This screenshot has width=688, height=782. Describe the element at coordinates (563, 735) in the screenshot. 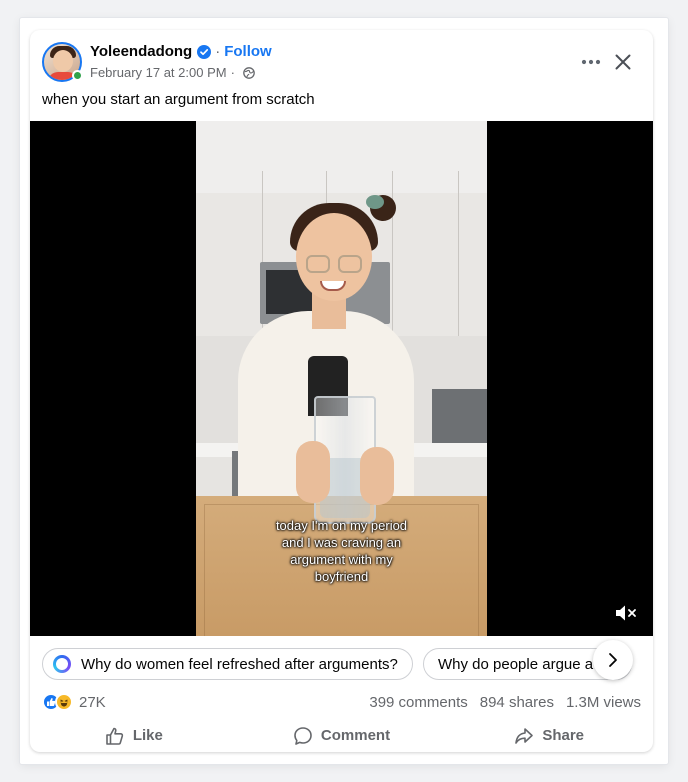

I see `share-label: Share` at that location.